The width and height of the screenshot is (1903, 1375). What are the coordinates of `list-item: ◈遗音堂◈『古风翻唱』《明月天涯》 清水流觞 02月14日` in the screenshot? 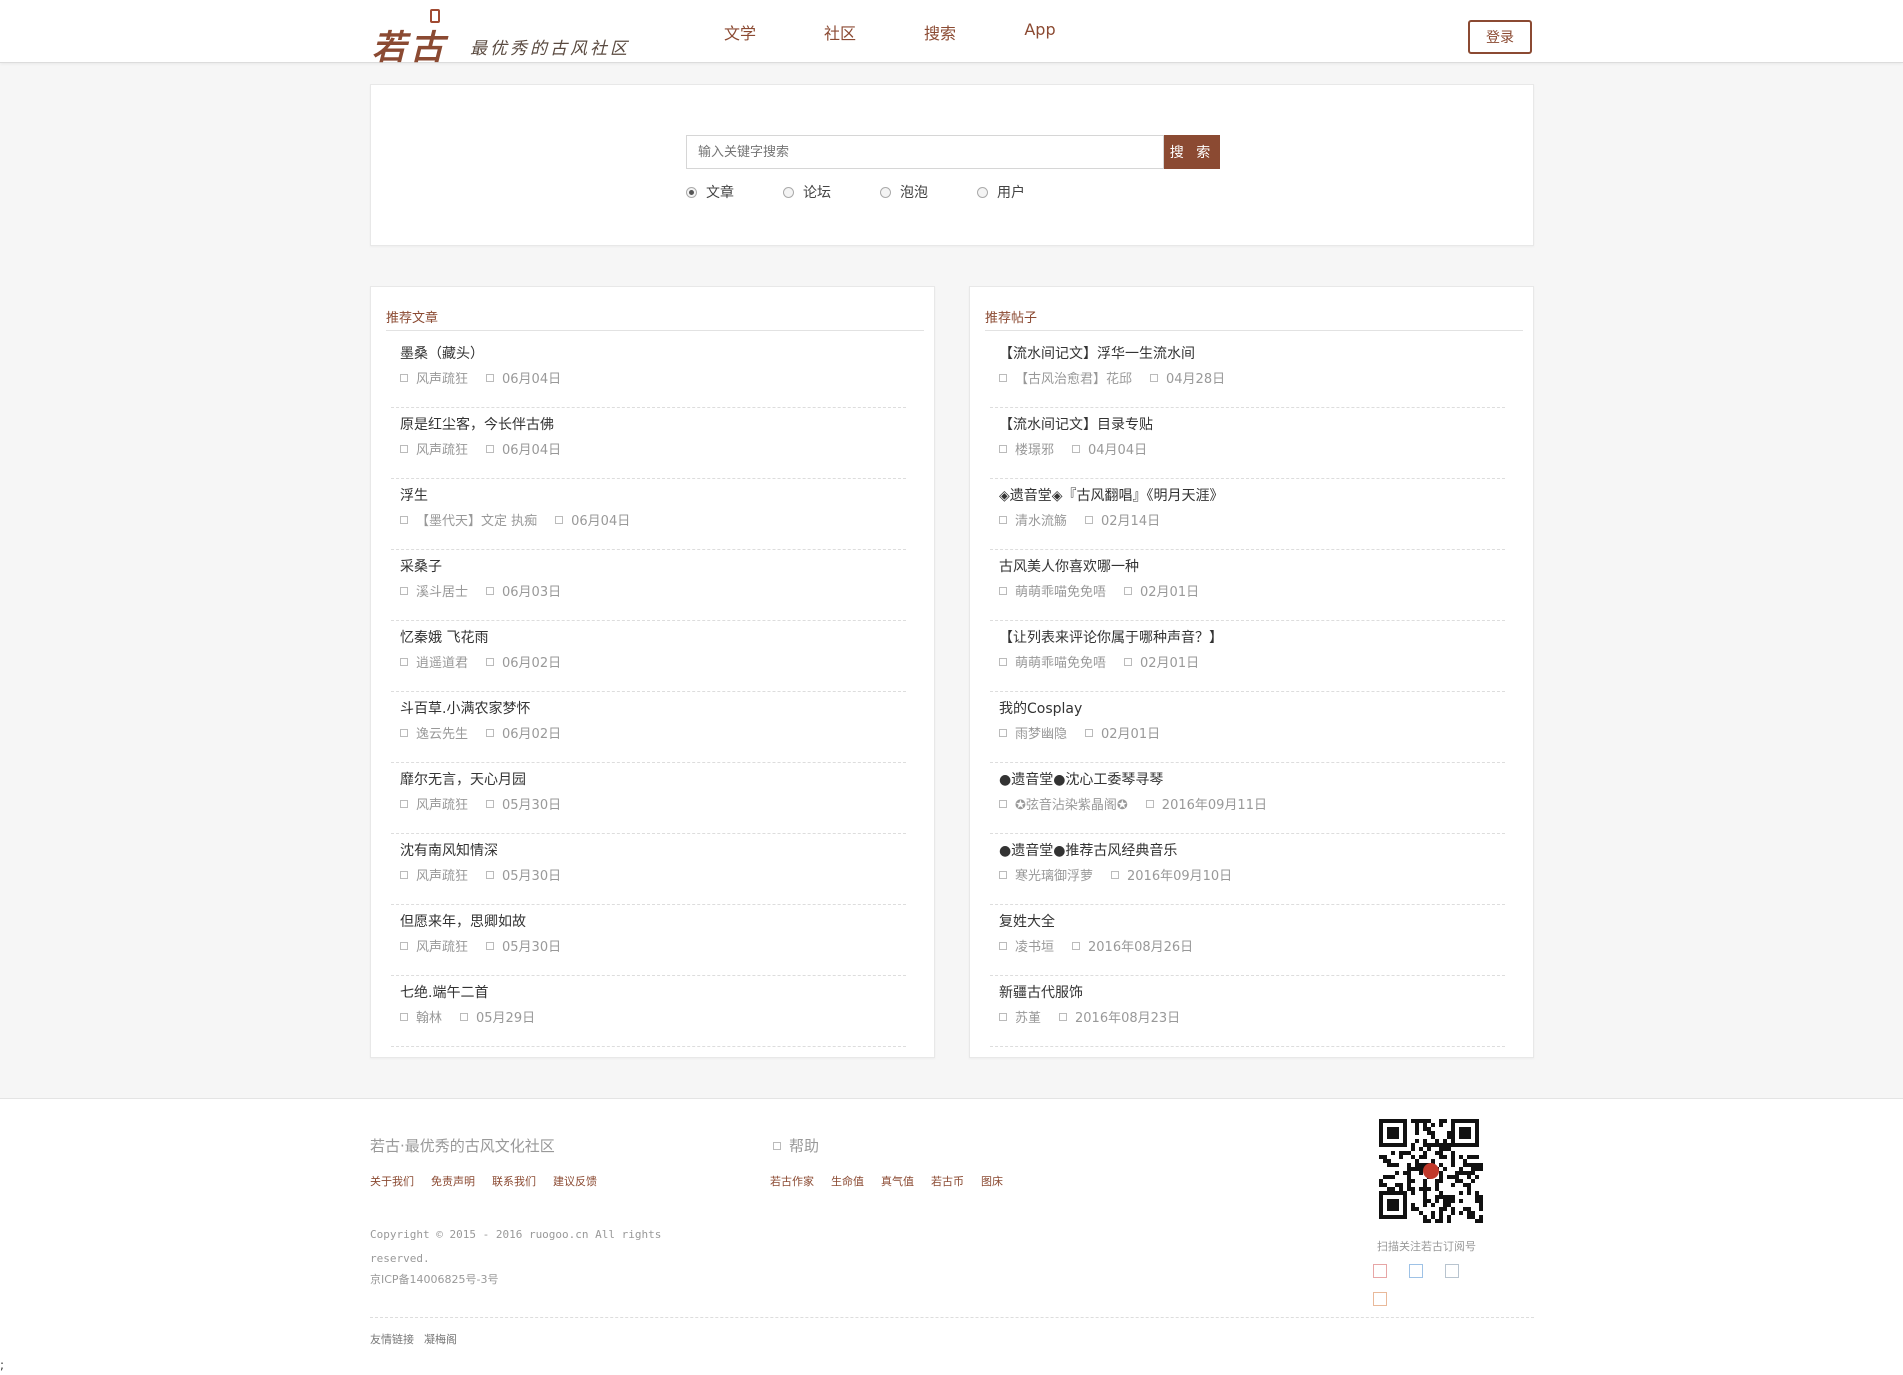 It's located at (1247, 514).